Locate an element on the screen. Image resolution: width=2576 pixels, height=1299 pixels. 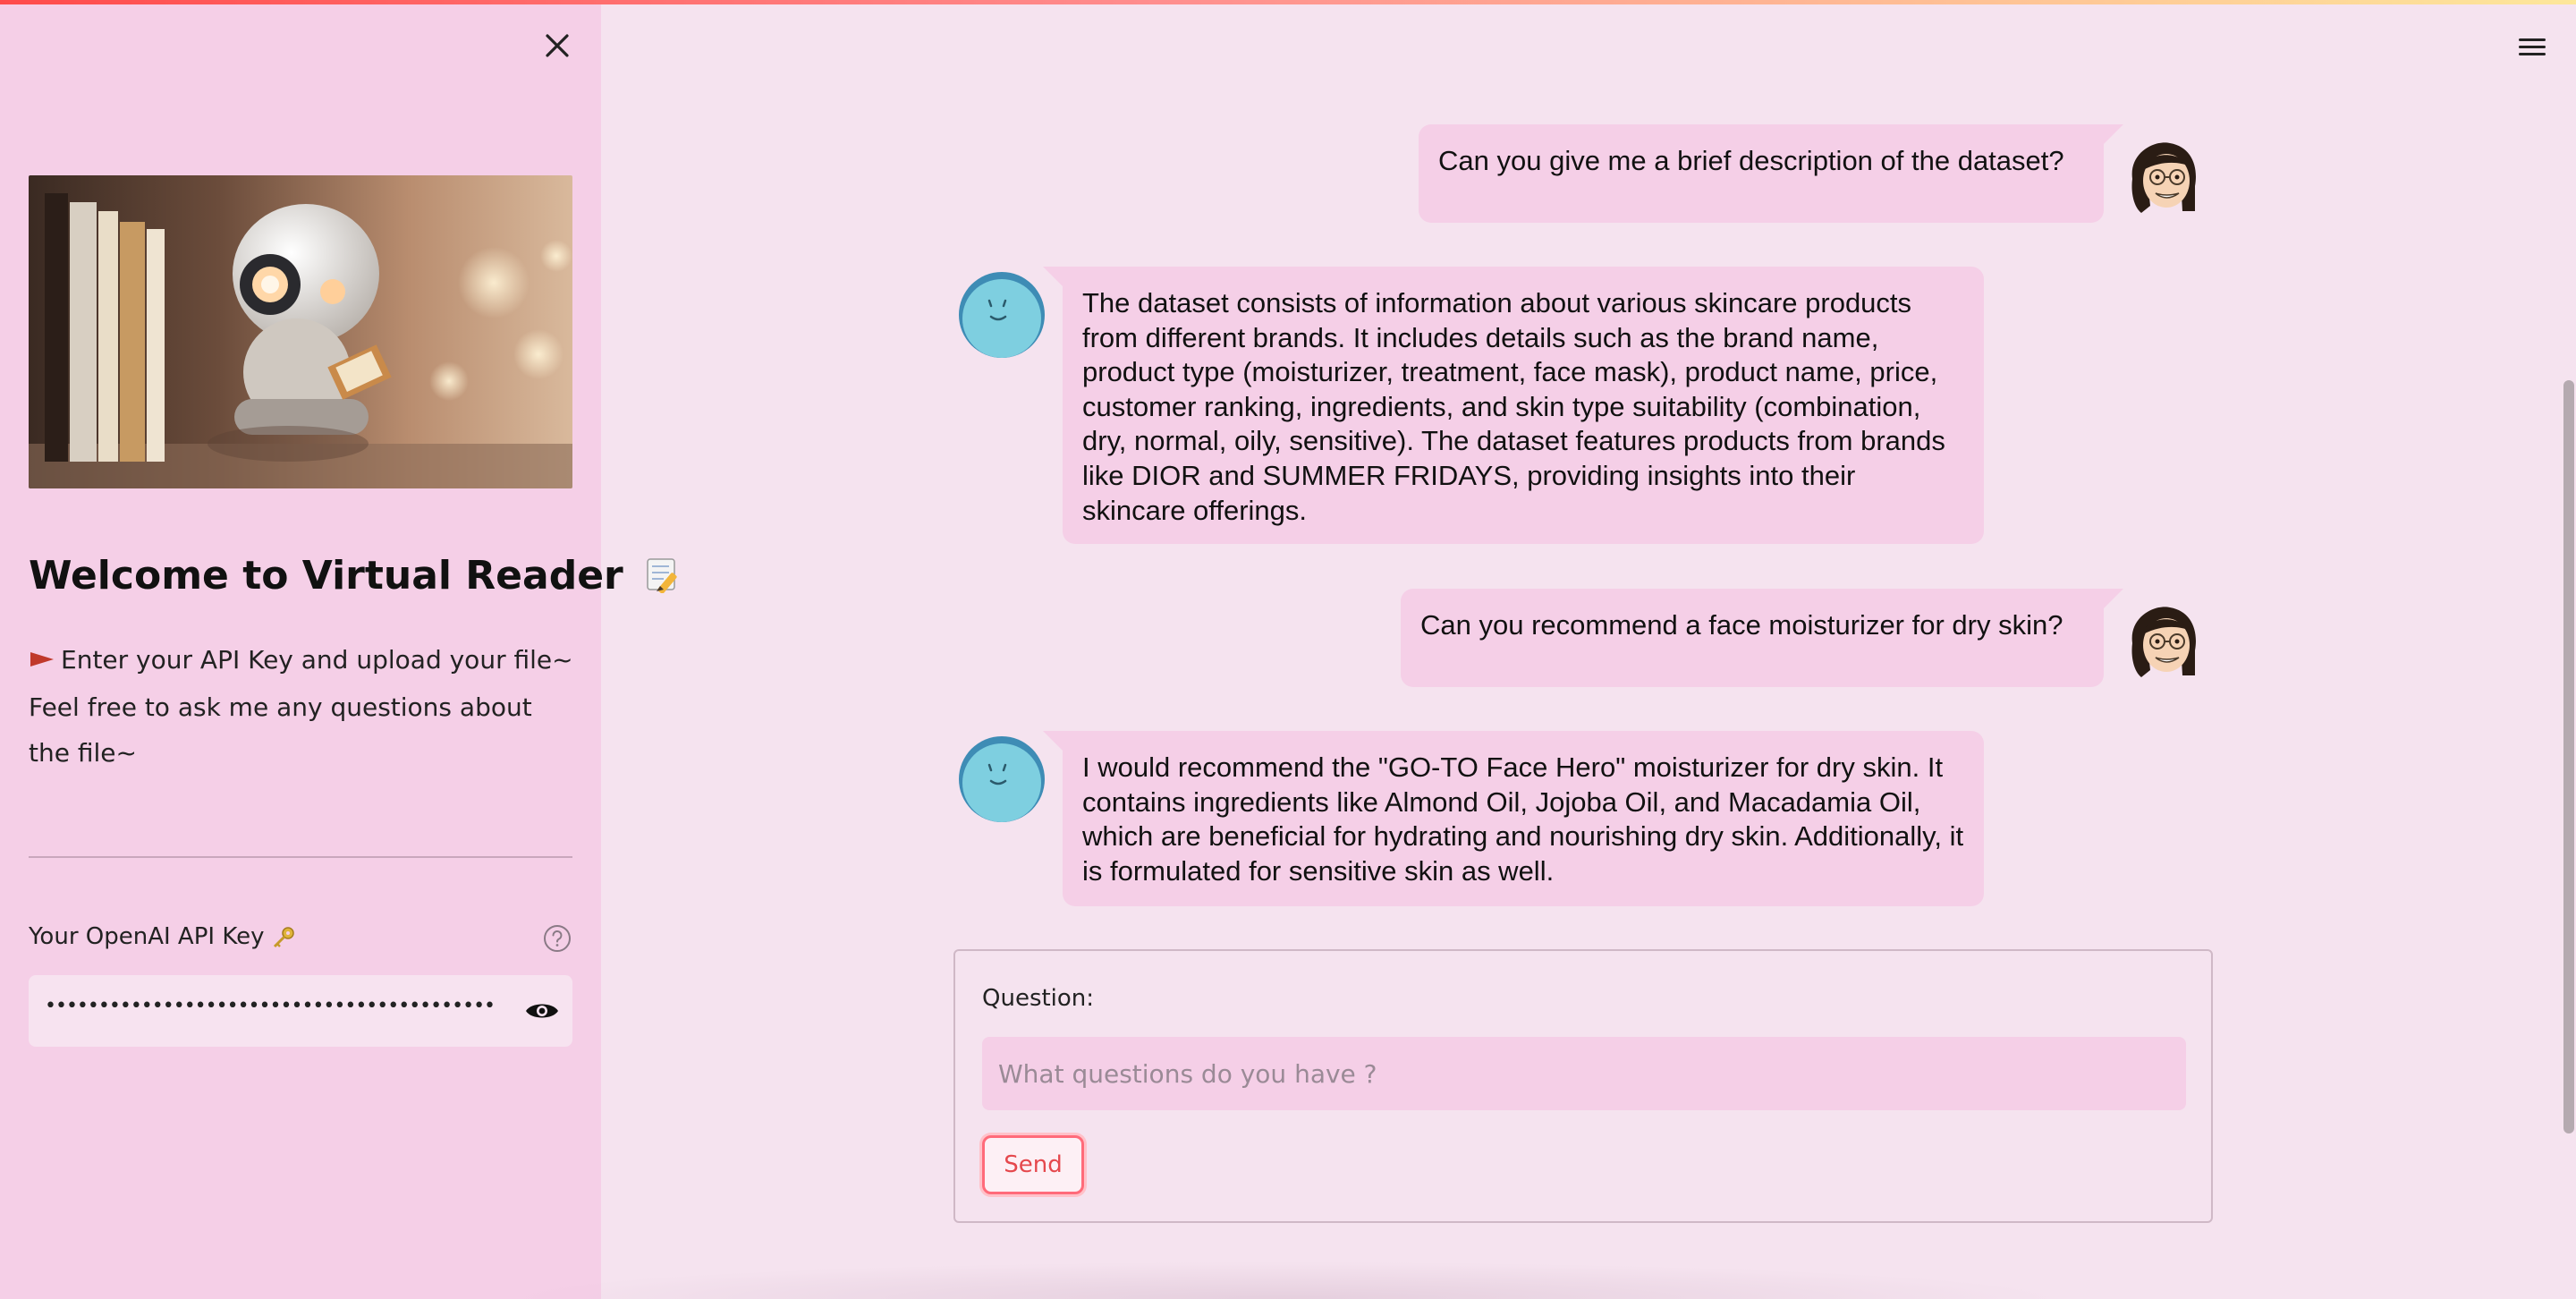
question-form: Question: Send is located at coordinates (1583, 1086).